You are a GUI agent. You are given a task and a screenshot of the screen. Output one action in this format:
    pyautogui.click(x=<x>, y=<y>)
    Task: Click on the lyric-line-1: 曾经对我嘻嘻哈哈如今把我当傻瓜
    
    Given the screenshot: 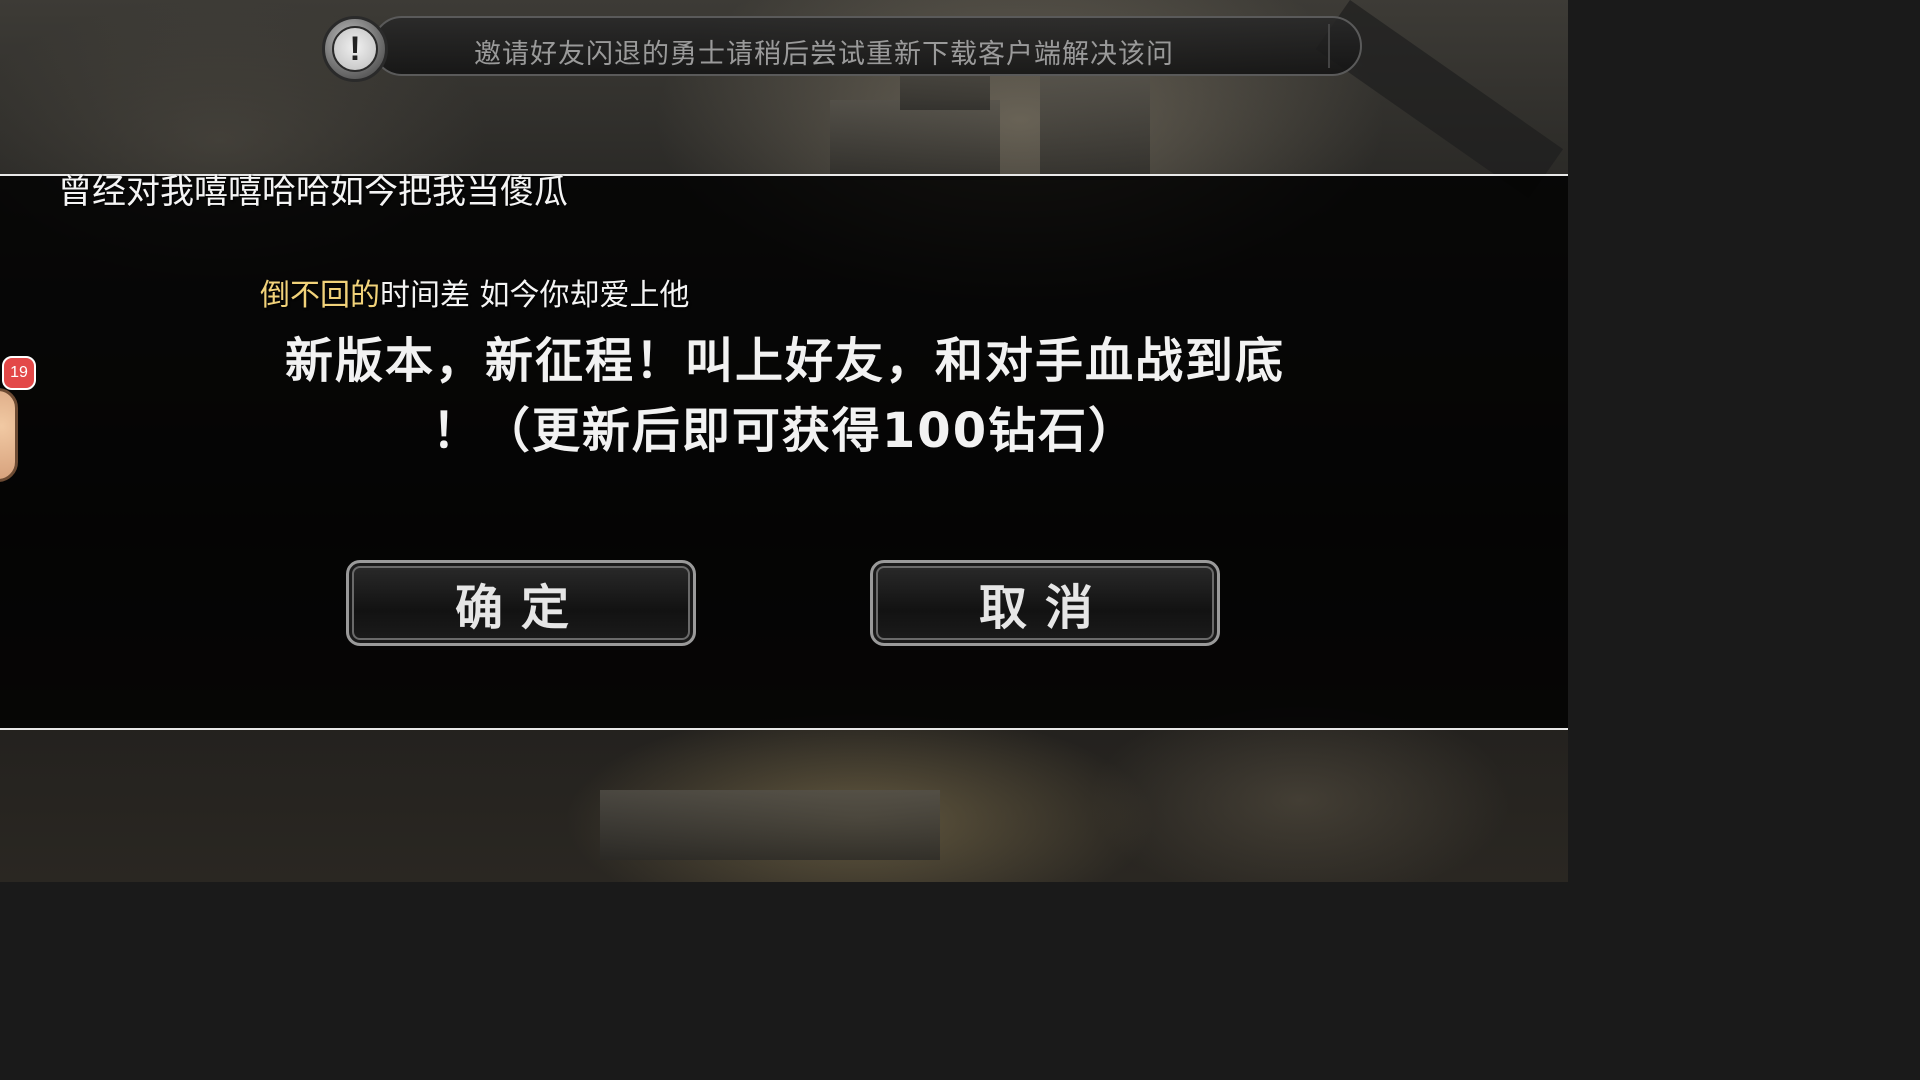 What is the action you would take?
    pyautogui.click(x=313, y=192)
    